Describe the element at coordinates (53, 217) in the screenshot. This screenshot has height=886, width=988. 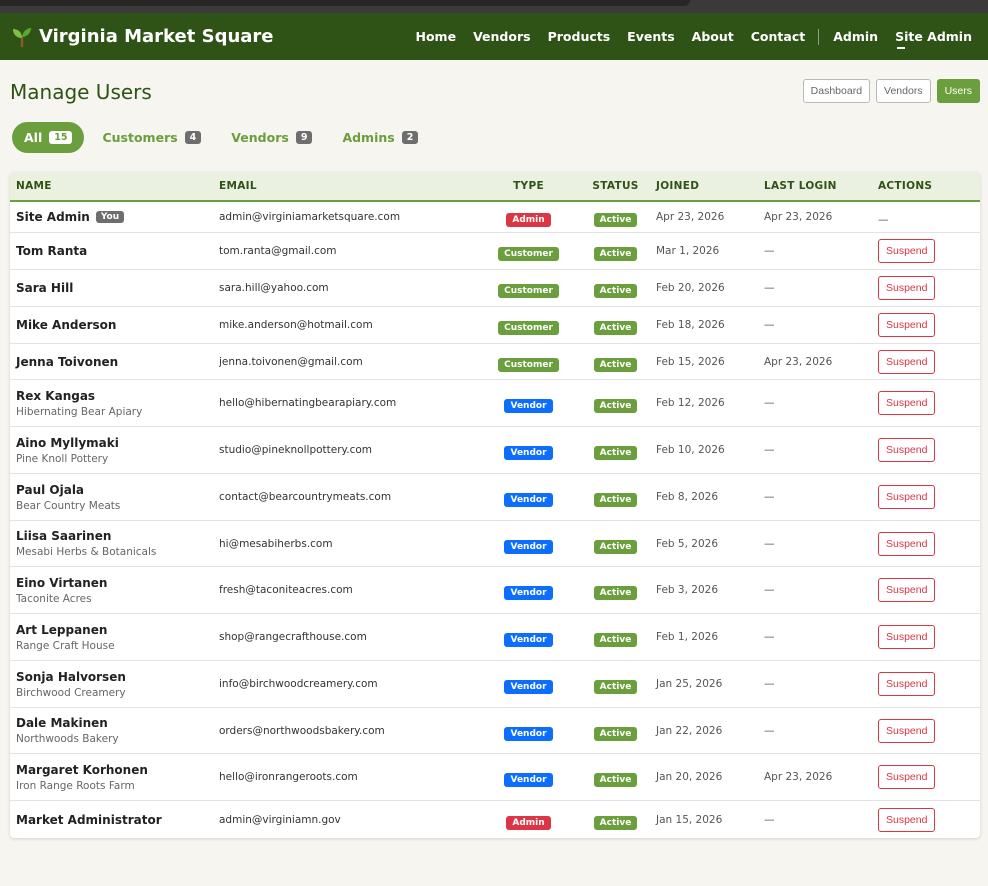
I see `user-name-text: Site Admin` at that location.